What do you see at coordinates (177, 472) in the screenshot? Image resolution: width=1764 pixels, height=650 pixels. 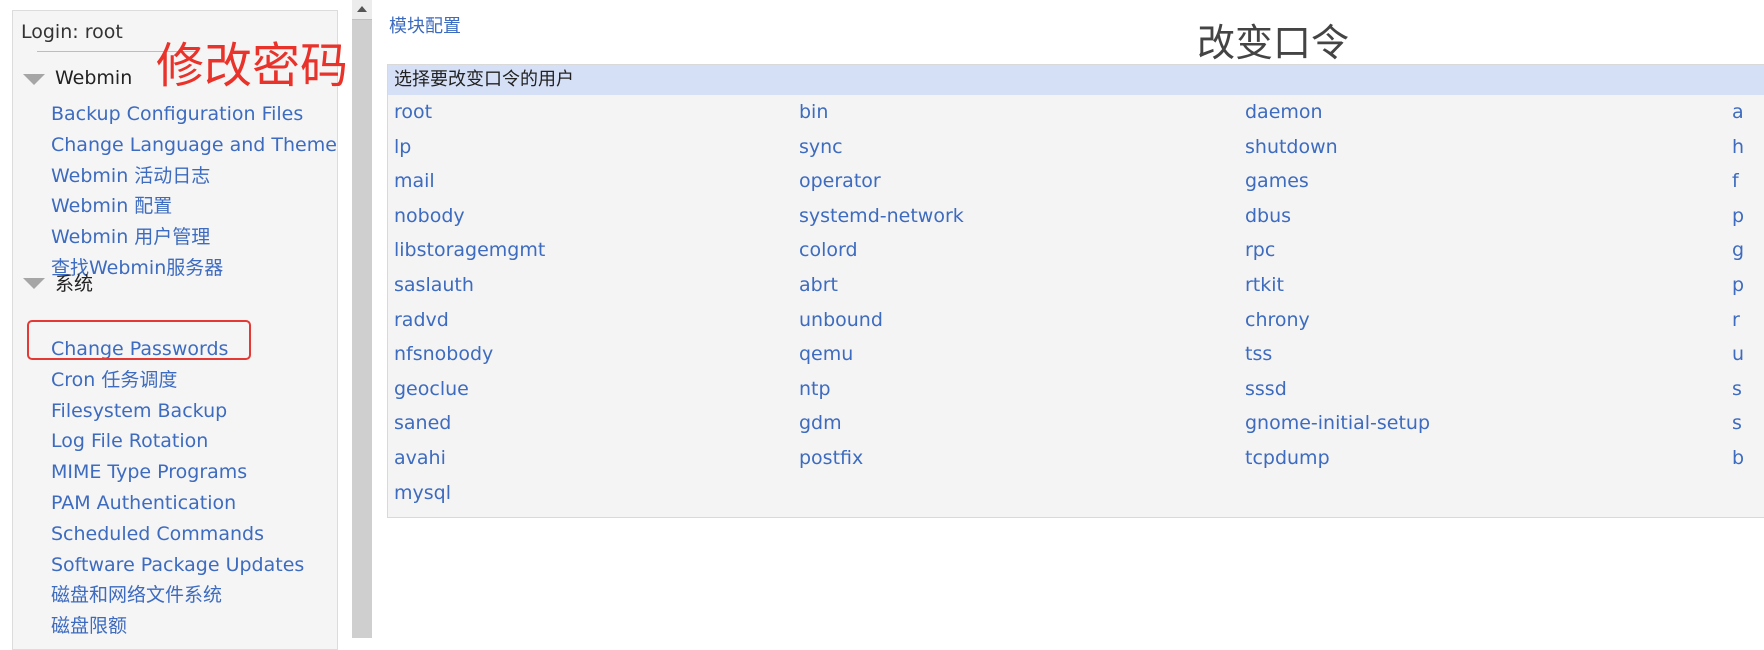 I see `nav-item-mime-type-programs: MIME Type Programs` at bounding box center [177, 472].